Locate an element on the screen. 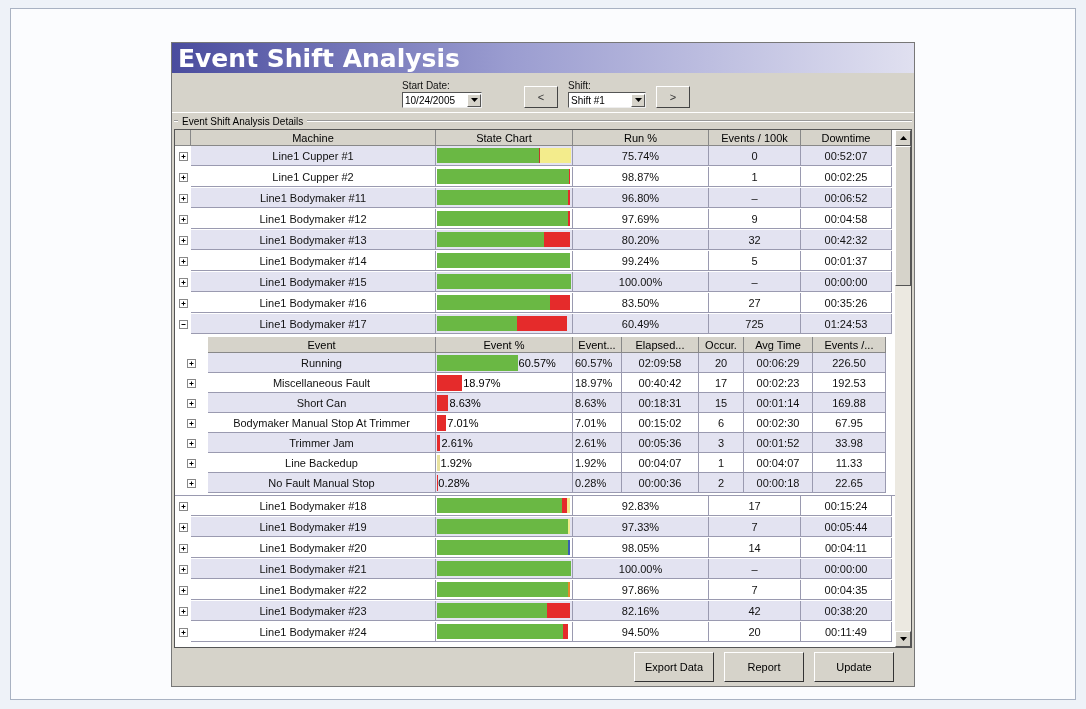 Image resolution: width=1086 pixels, height=709 pixels. next-button: > is located at coordinates (673, 97).